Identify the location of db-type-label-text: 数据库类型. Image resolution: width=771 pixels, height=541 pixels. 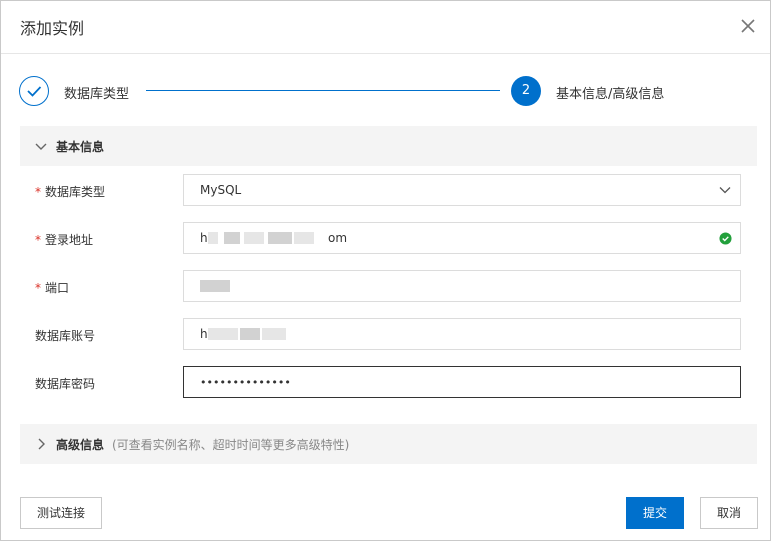
(75, 192).